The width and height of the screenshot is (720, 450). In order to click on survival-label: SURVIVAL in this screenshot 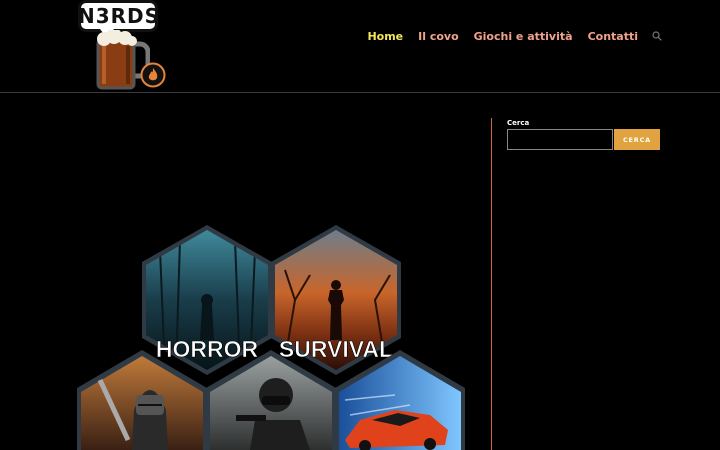, I will do `click(336, 349)`.